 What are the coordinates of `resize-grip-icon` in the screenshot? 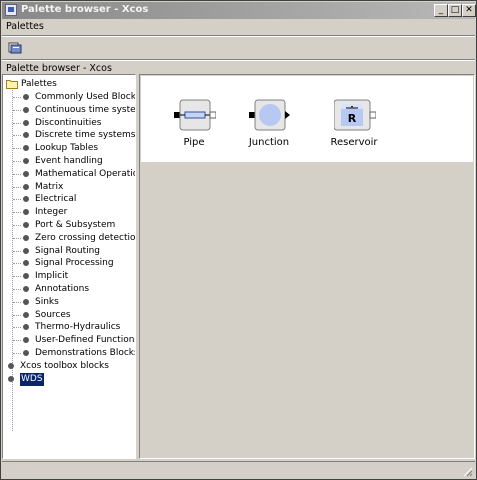 It's located at (468, 472).